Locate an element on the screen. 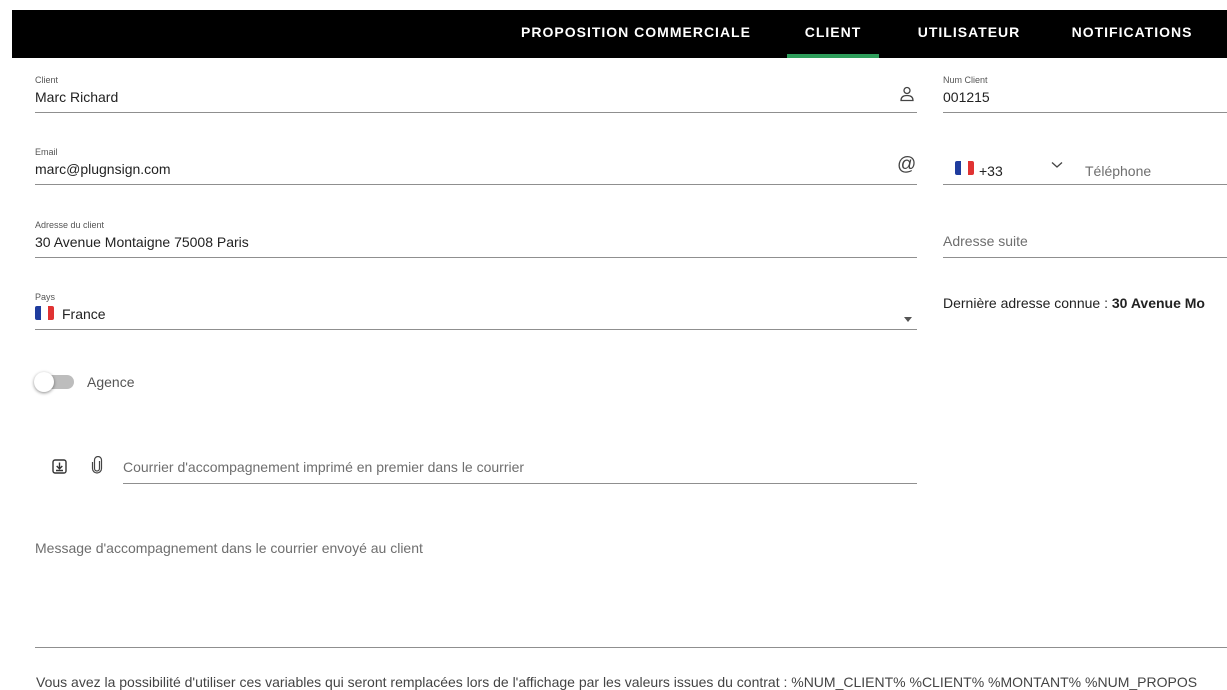  download-icon is located at coordinates (59, 469).